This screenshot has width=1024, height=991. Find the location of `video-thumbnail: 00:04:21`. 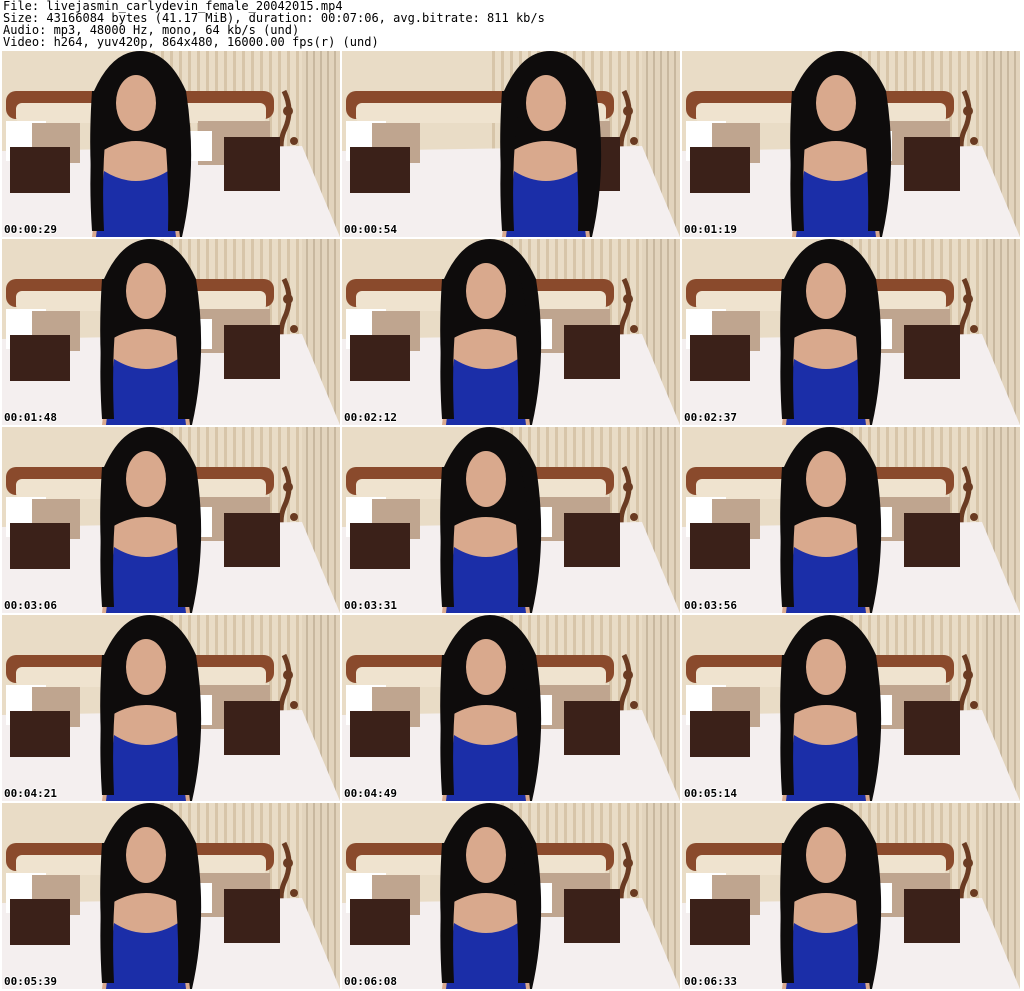

video-thumbnail: 00:04:21 is located at coordinates (171, 708).